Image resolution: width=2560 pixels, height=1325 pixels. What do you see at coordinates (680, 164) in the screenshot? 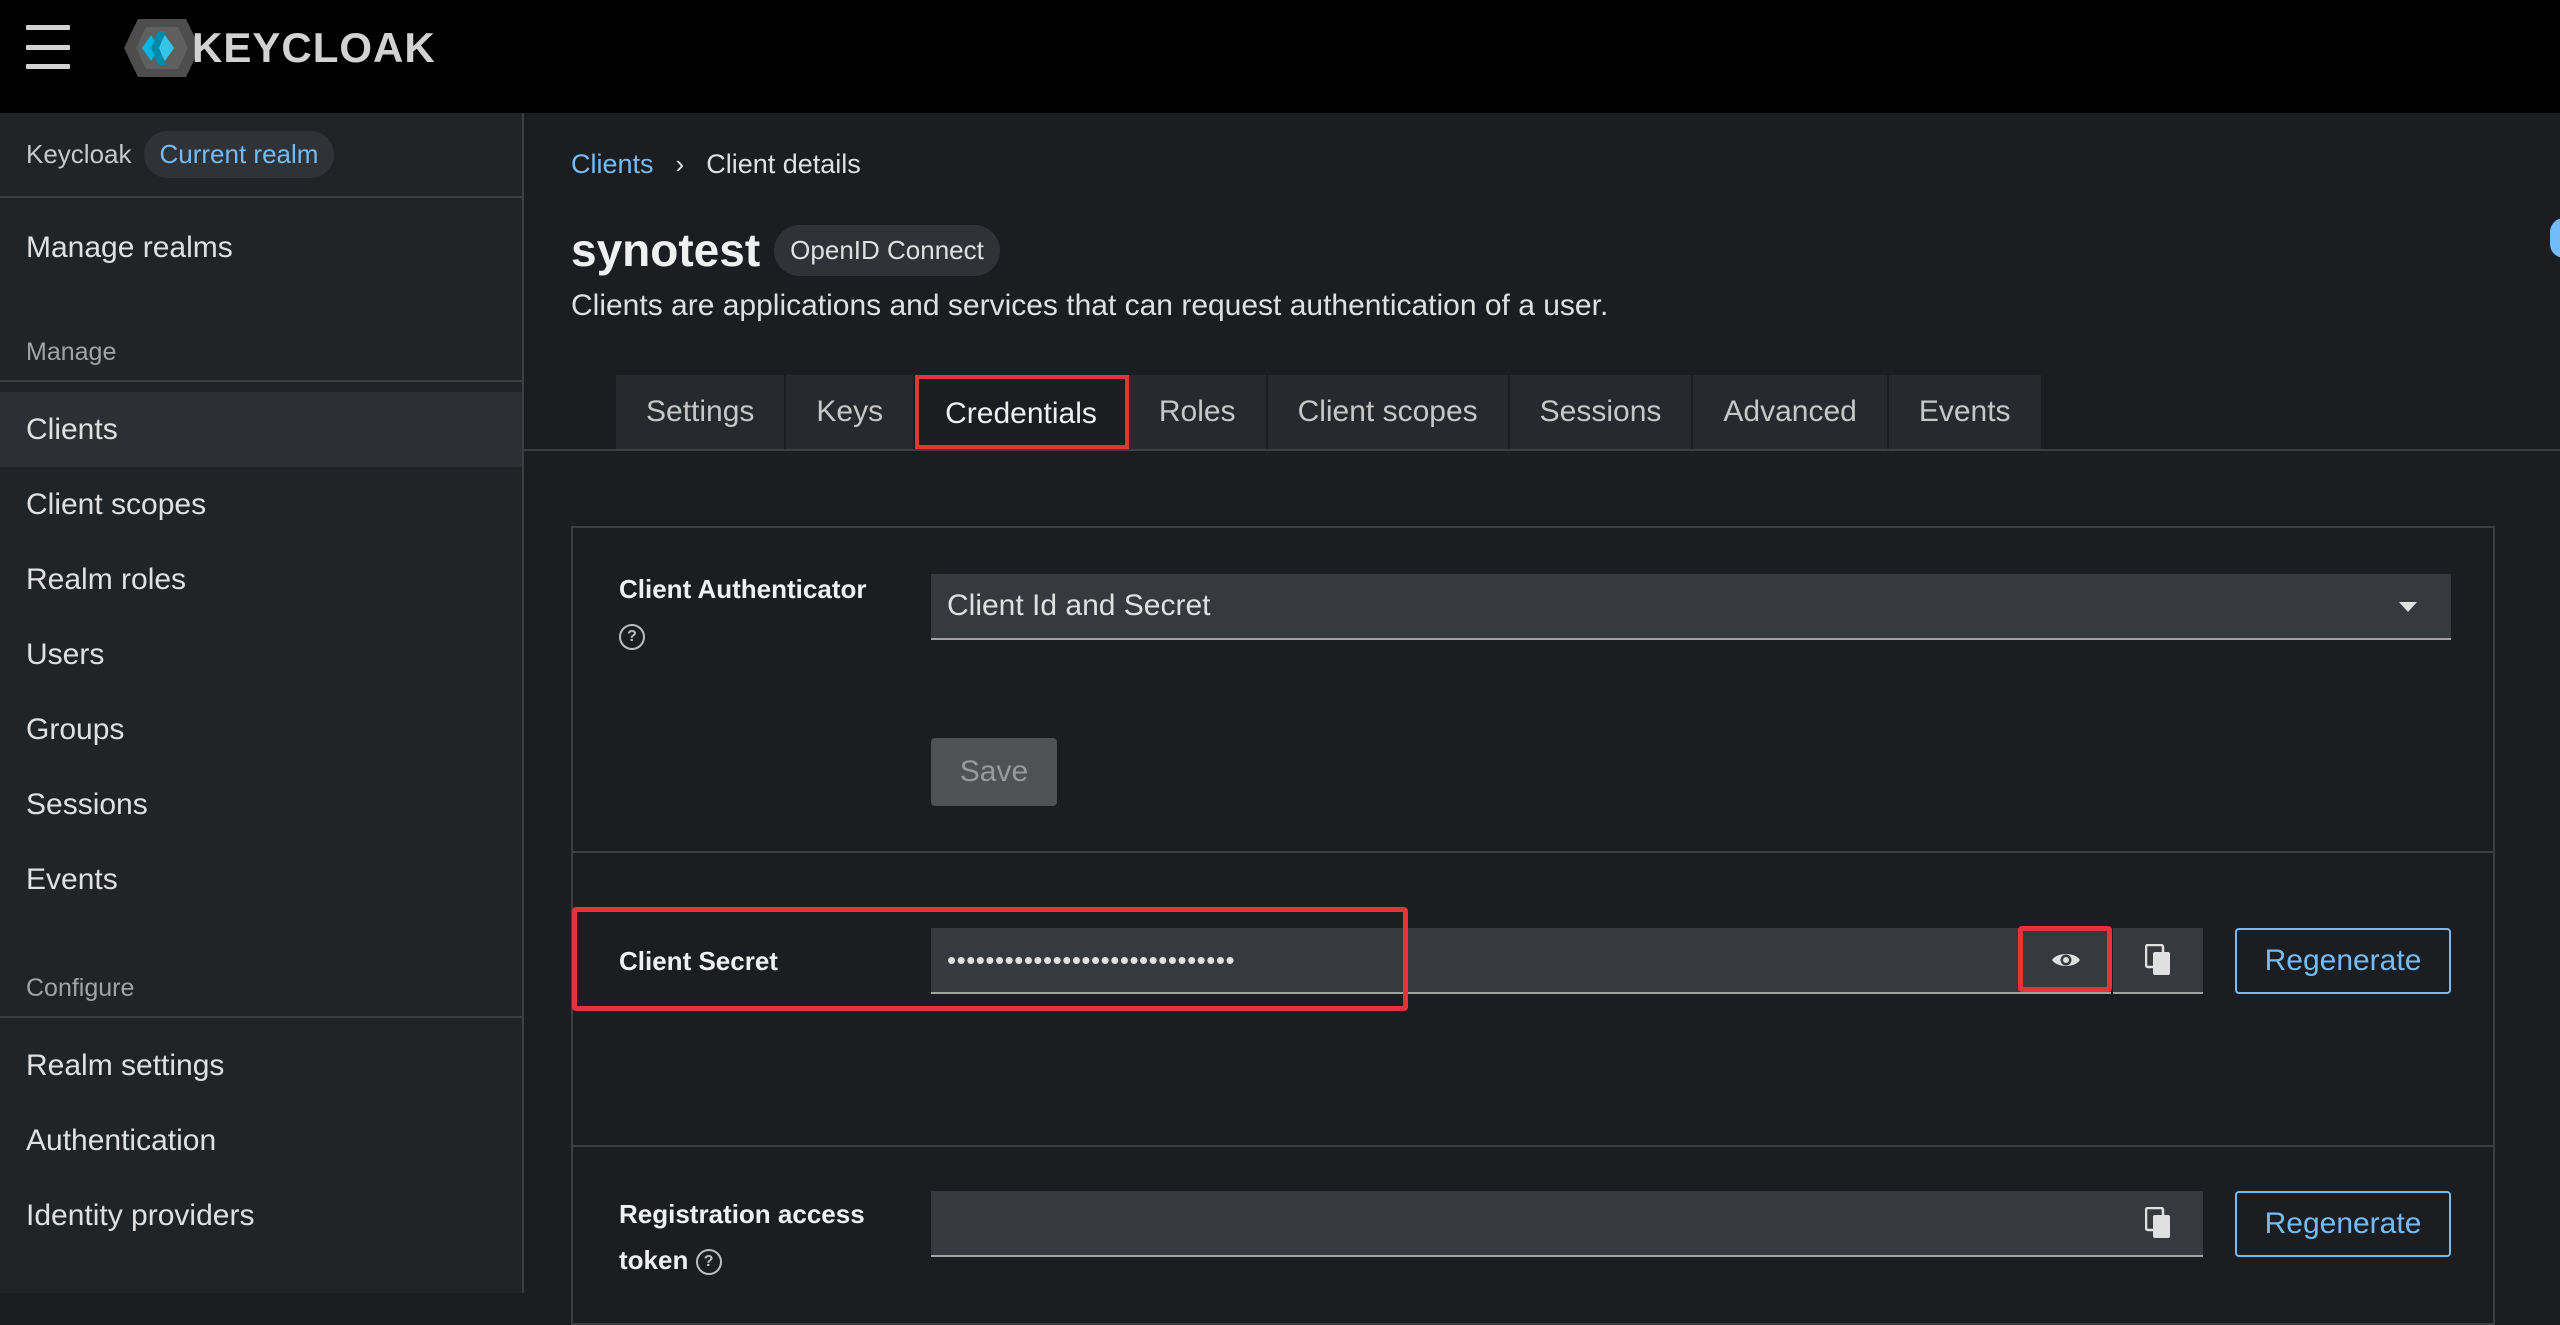
I see `chevron-right-icon: ›` at bounding box center [680, 164].